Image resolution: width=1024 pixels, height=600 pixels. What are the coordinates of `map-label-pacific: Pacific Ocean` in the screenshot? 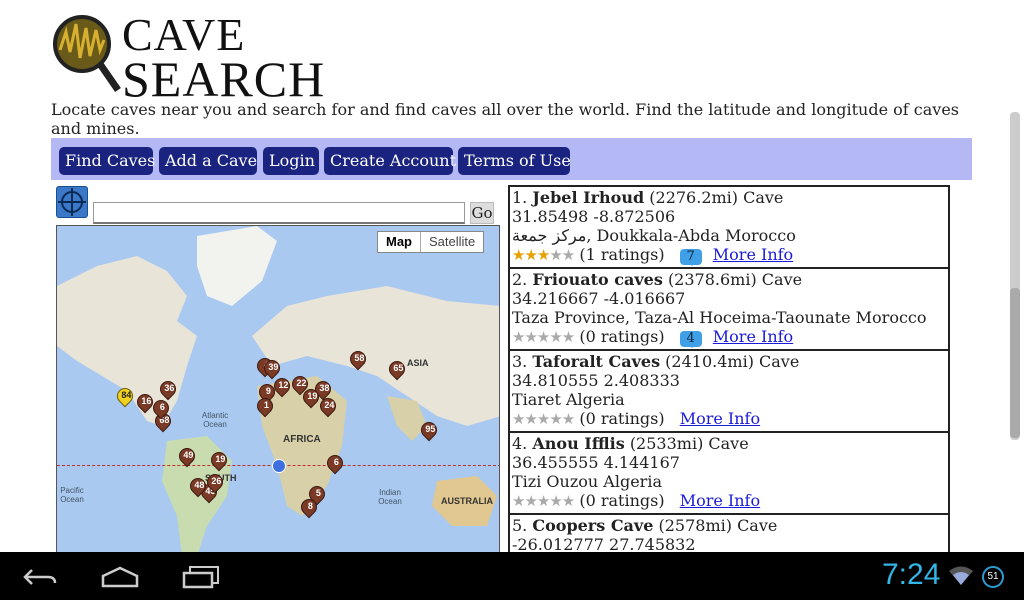 It's located at (72, 495).